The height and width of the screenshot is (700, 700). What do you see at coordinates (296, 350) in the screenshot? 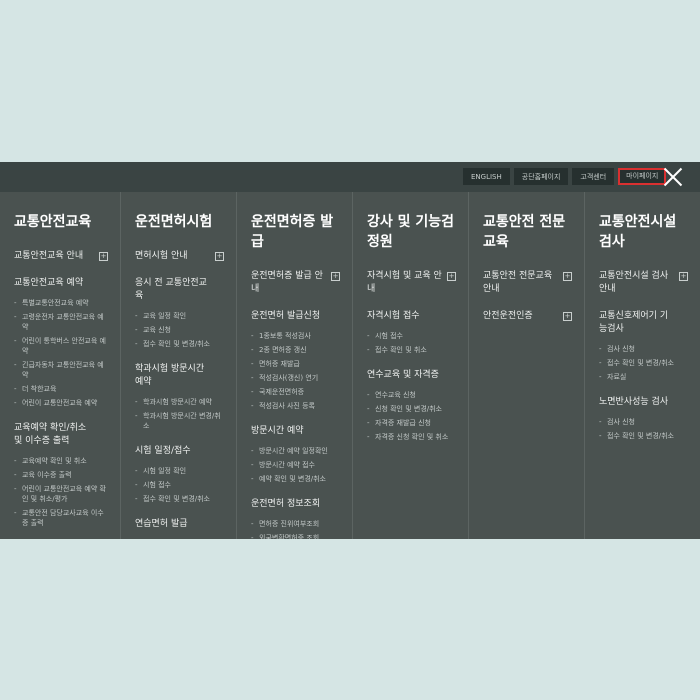
I see `menu-item: 2종 면허증 갱신` at bounding box center [296, 350].